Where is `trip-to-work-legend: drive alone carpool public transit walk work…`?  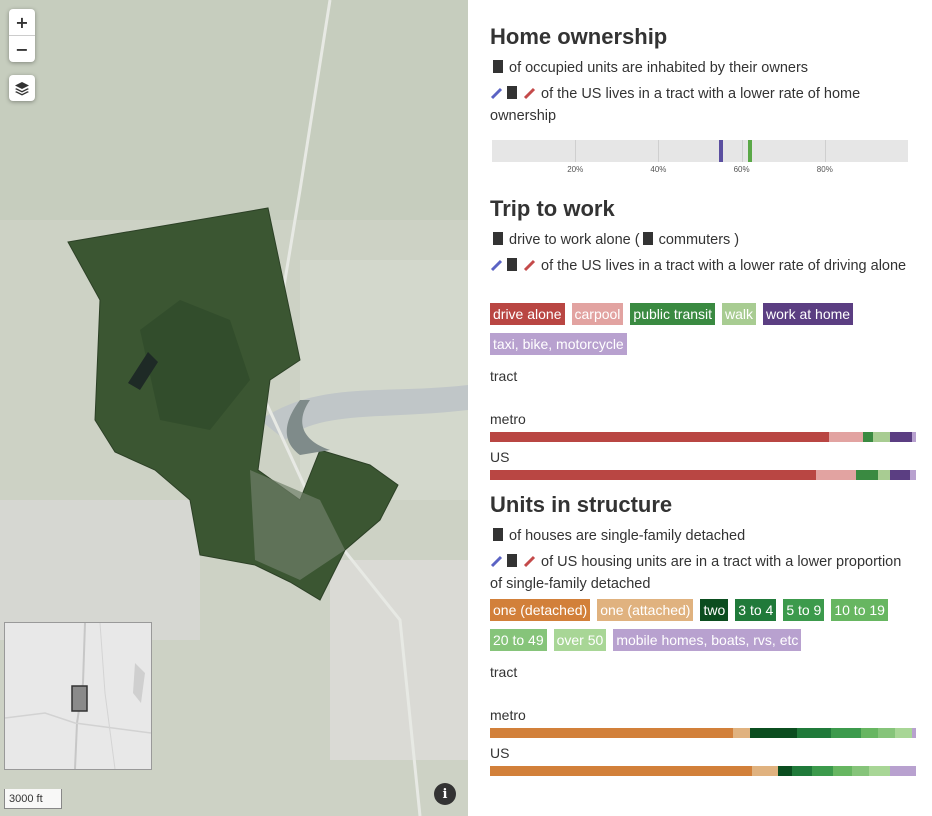 trip-to-work-legend: drive alone carpool public transit walk work… is located at coordinates (703, 329).